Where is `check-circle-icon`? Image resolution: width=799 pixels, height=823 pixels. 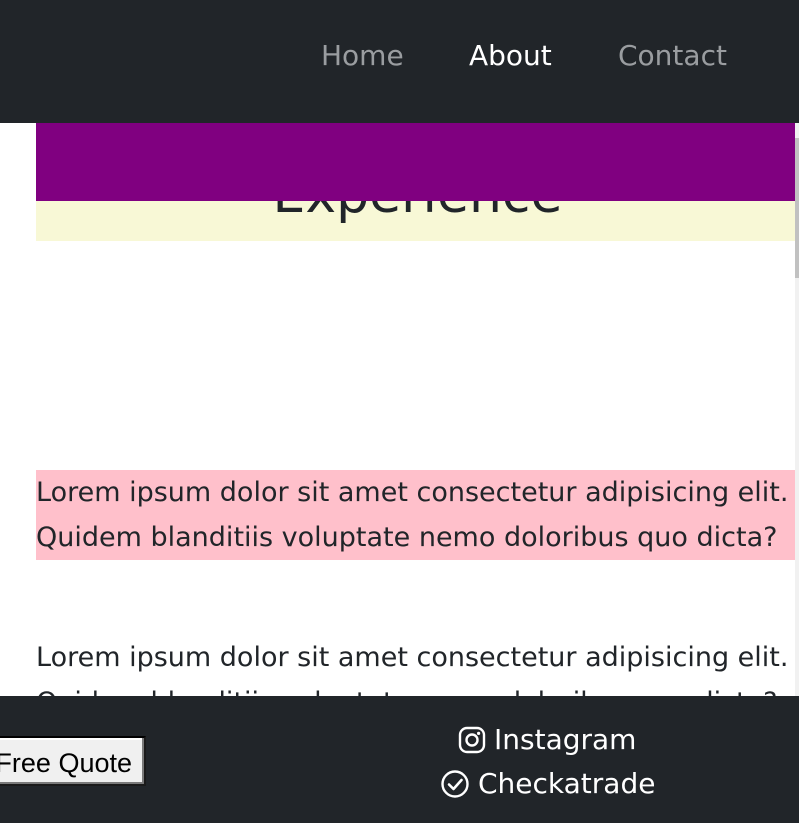
check-circle-icon is located at coordinates (455, 784).